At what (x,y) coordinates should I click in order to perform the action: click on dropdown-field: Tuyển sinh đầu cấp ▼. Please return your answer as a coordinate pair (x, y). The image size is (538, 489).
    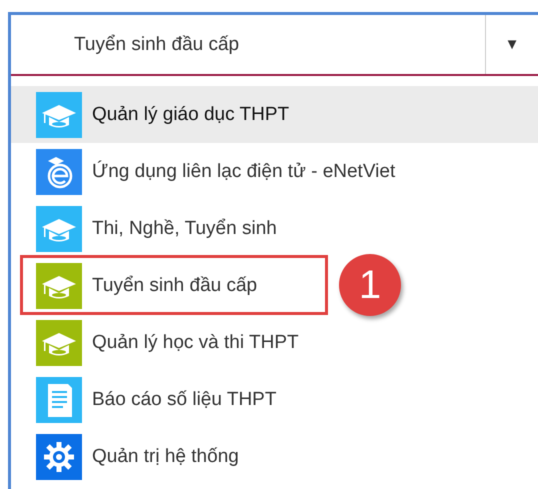
    Looking at the image, I should click on (274, 45).